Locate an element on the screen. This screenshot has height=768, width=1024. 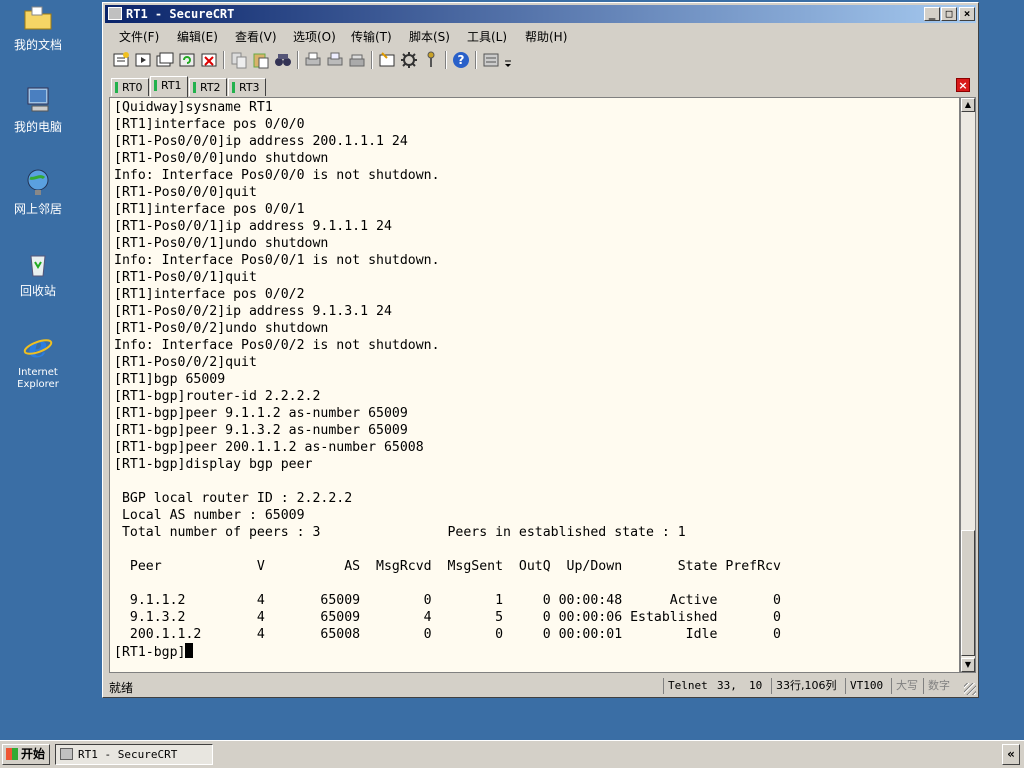
terminal-line: [RT1-bgp]router-id 2.2.2.2 is located at coordinates (217, 396).